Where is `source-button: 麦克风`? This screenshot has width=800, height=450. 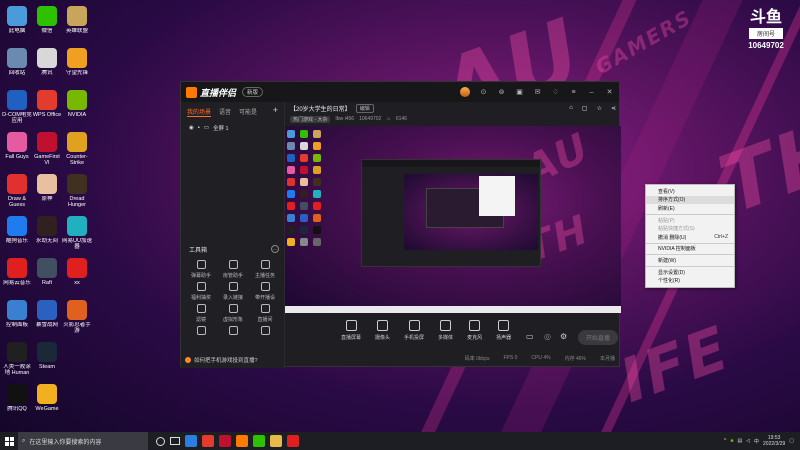
source-button: 麦克风 is located at coordinates (474, 330).